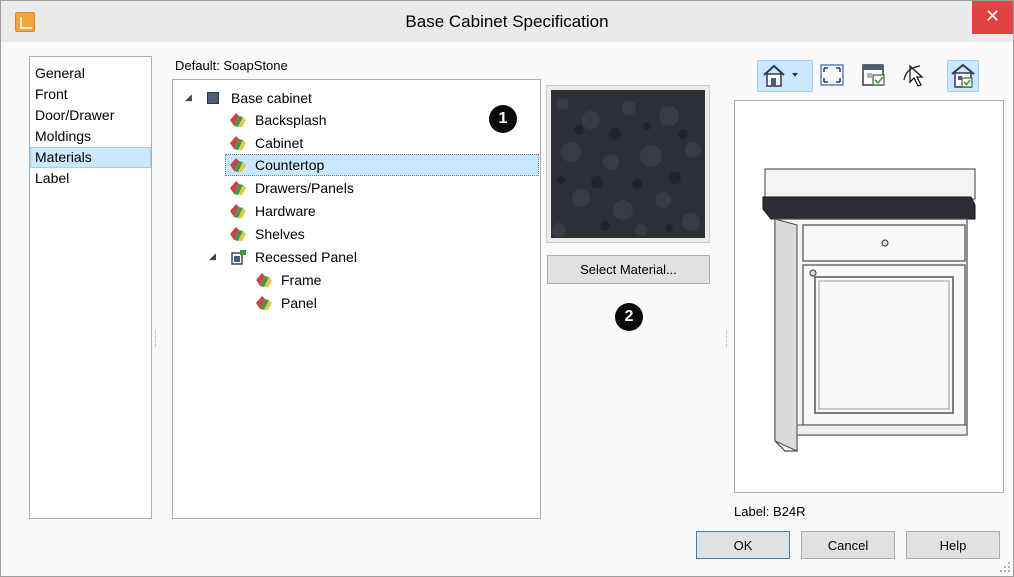 The width and height of the screenshot is (1014, 577). Describe the element at coordinates (329, 211) in the screenshot. I see `tree-row-hardware: Hardware` at that location.